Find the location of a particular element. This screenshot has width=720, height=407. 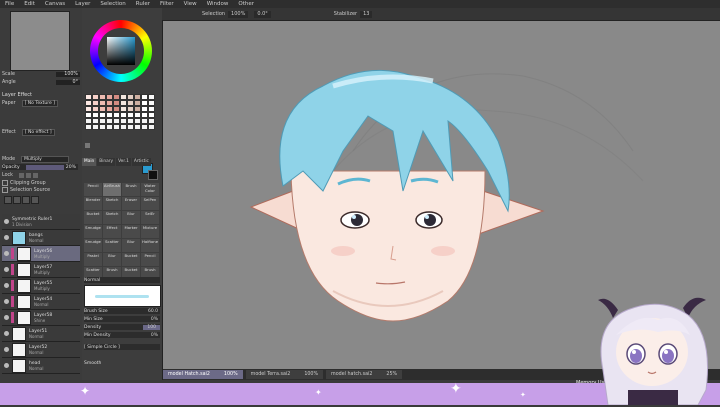

paper-dropdown: [ No Texture ] is located at coordinates (39, 103).